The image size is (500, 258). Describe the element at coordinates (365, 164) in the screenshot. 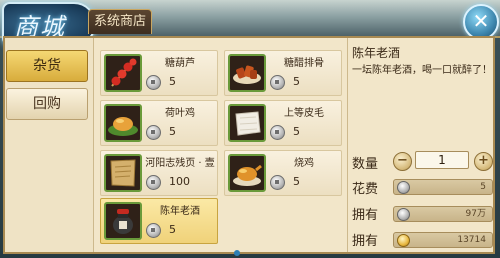

I see `quantity-label: 数量` at that location.